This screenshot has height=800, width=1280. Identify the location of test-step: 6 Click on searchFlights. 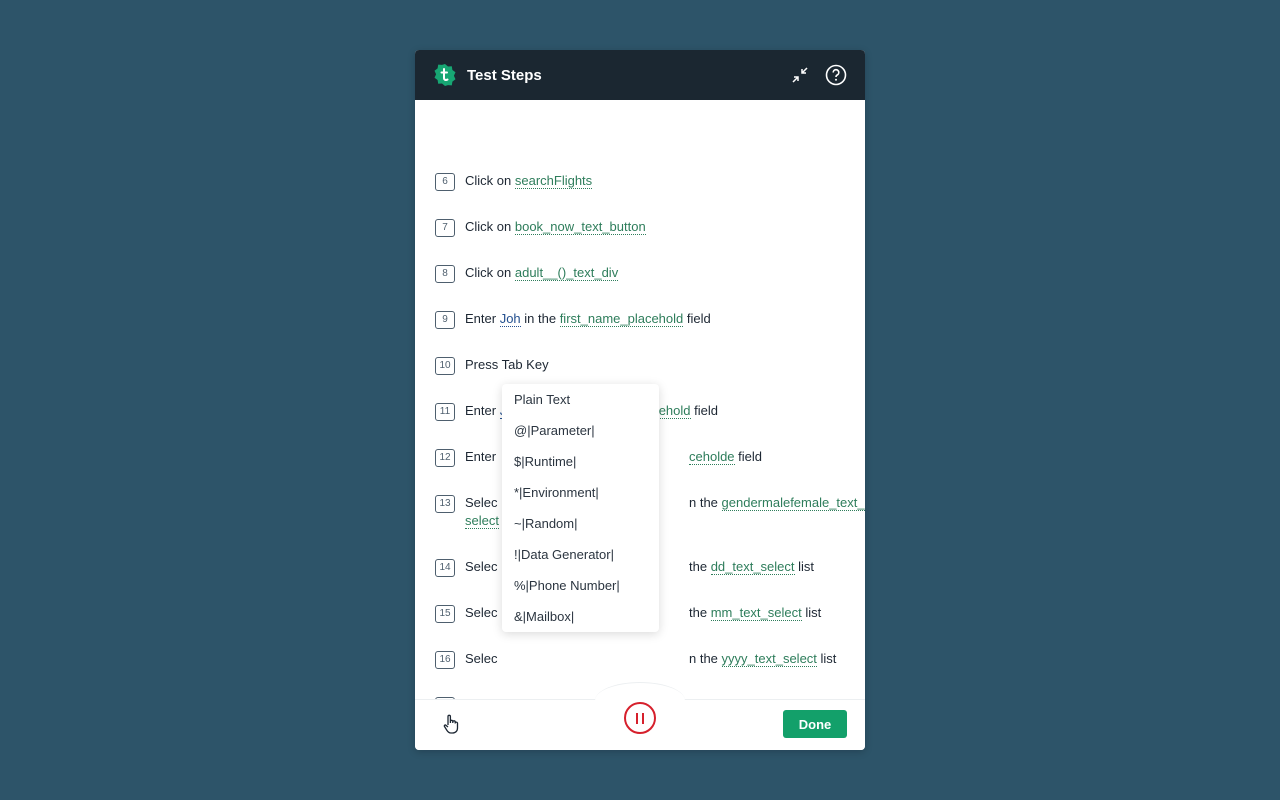
(642, 181).